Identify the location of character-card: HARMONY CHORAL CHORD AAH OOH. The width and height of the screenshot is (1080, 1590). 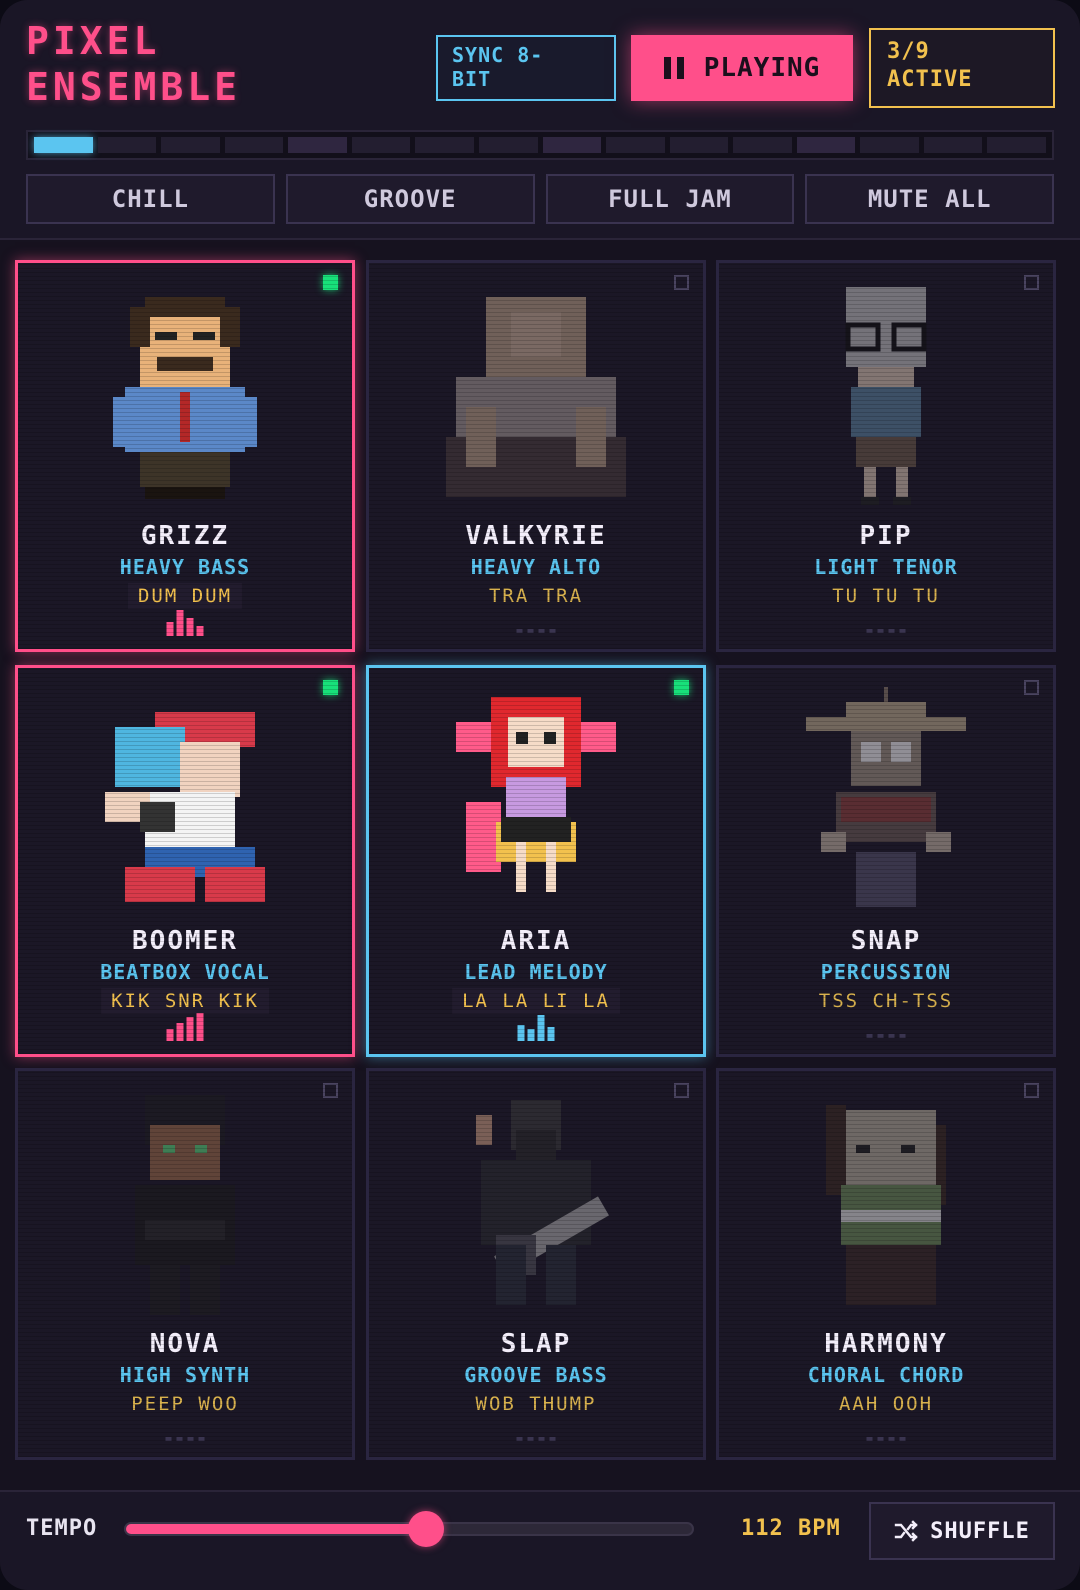
(886, 1264).